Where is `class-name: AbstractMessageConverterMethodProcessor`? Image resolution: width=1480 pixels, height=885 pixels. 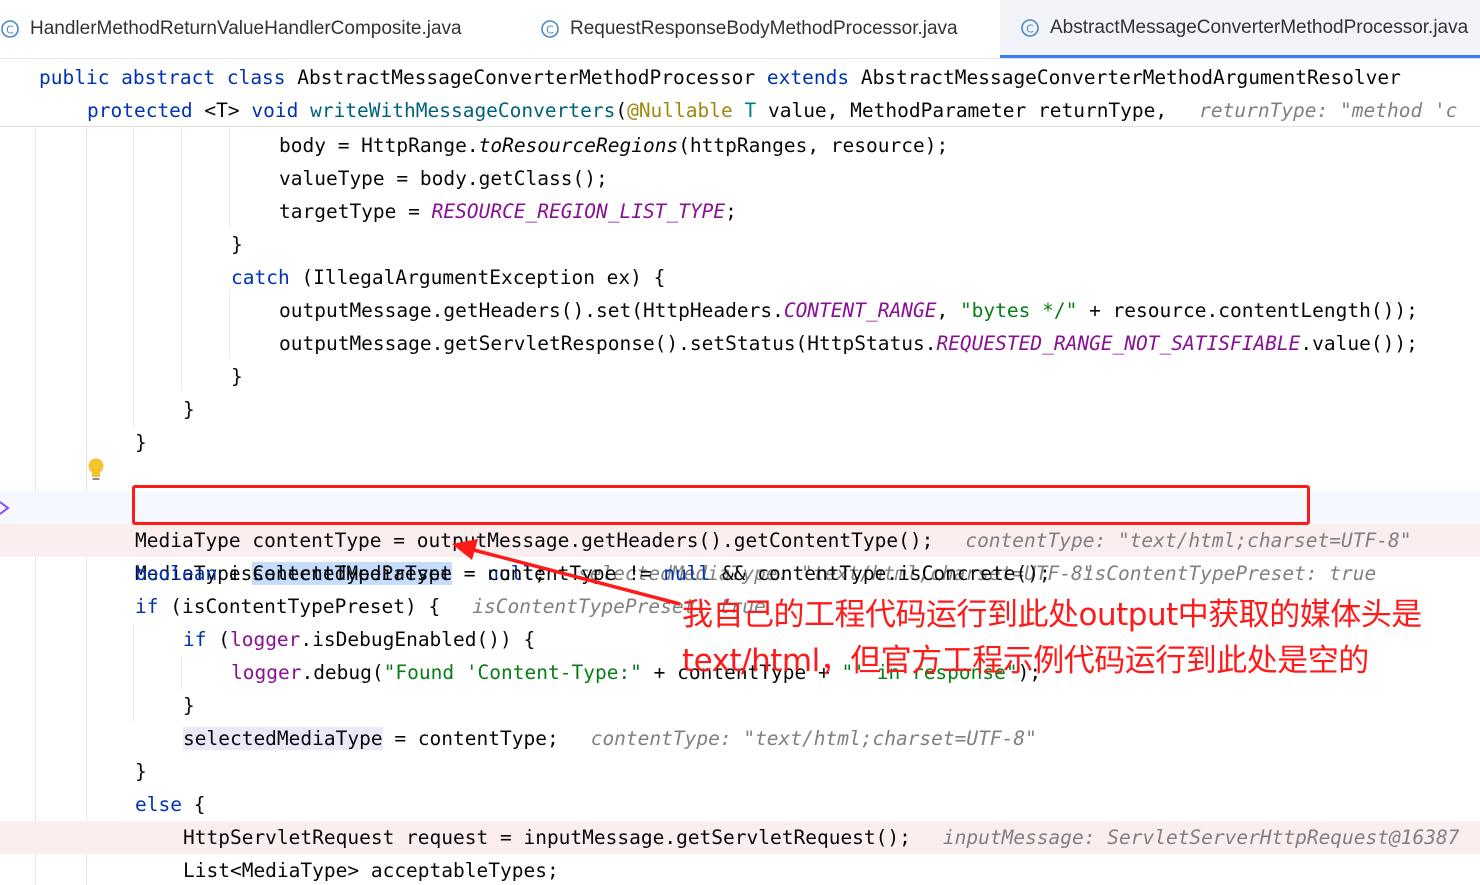
class-name: AbstractMessageConverterMethodProcessor is located at coordinates (526, 77).